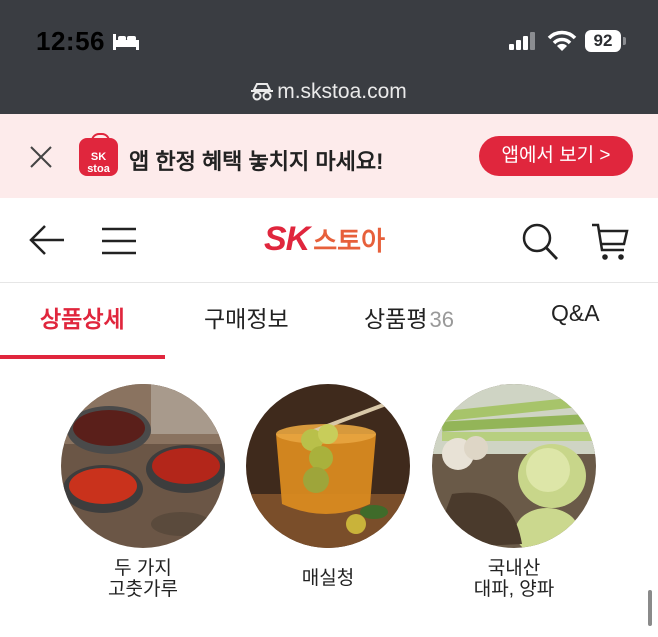  I want to click on active-tab-underline, so click(82, 357).